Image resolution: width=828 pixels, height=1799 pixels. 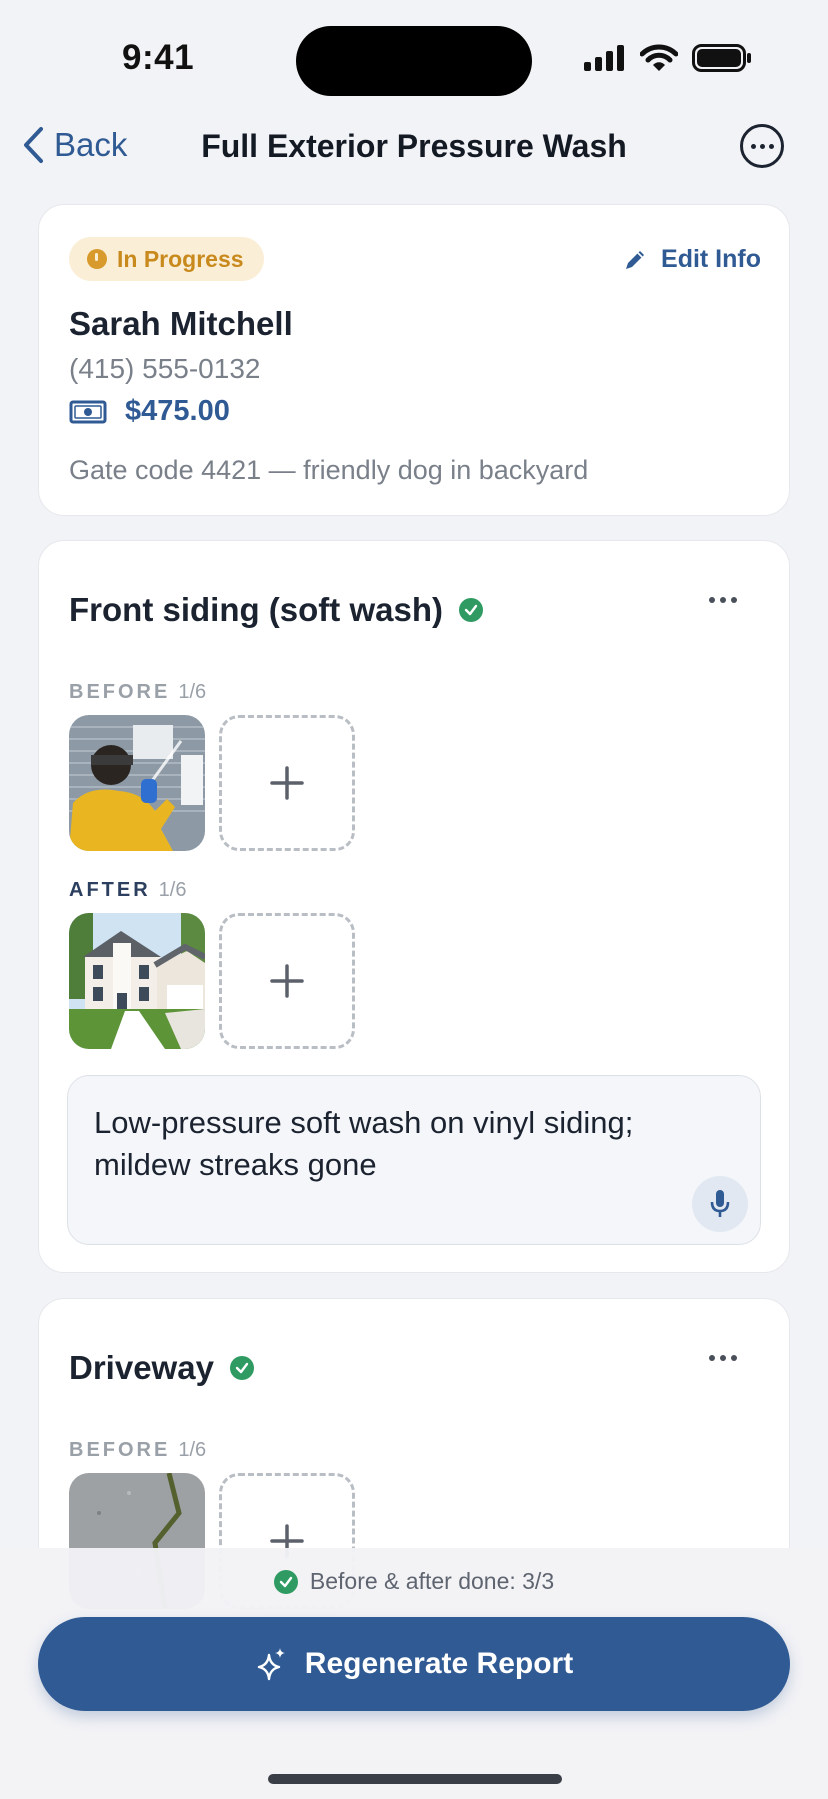 What do you see at coordinates (432, 1581) in the screenshot?
I see `completion-status-text: Before & after done: 3/3` at bounding box center [432, 1581].